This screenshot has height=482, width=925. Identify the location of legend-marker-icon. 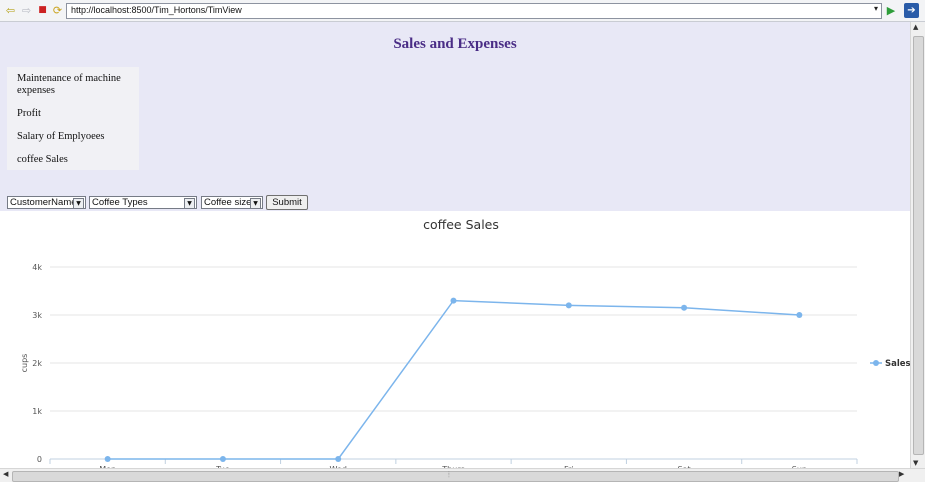
(876, 363).